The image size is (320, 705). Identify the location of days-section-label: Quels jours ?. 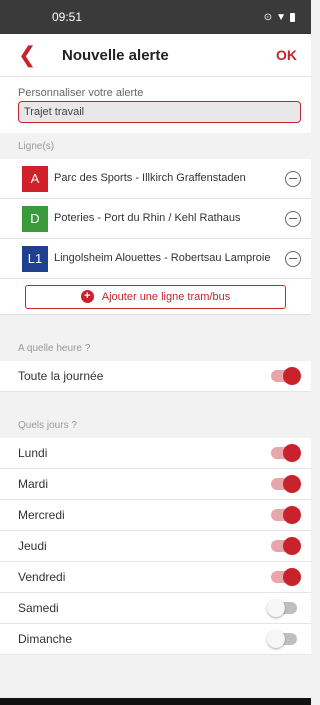
(155, 425).